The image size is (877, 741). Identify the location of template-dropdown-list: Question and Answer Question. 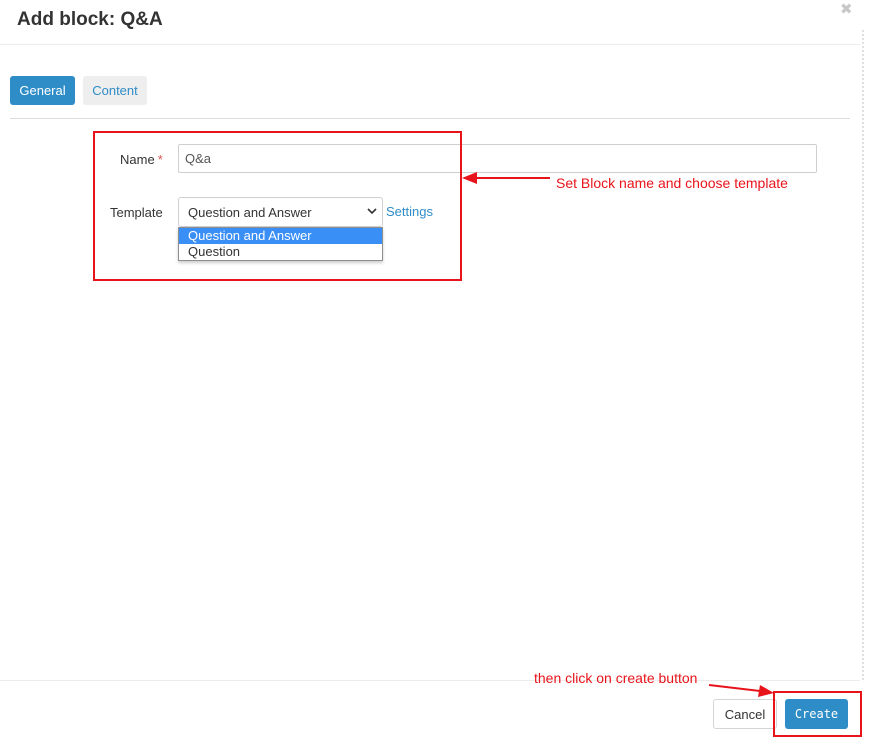
(280, 244).